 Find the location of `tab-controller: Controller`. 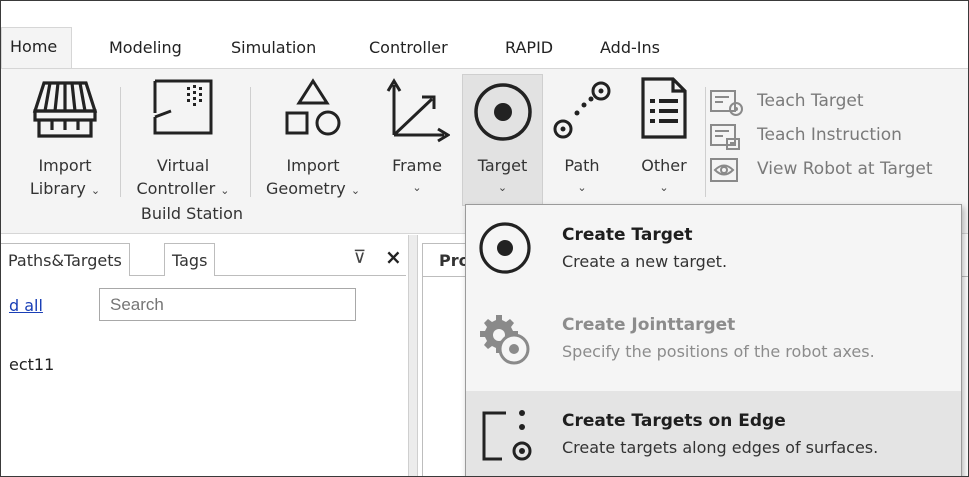

tab-controller: Controller is located at coordinates (408, 47).